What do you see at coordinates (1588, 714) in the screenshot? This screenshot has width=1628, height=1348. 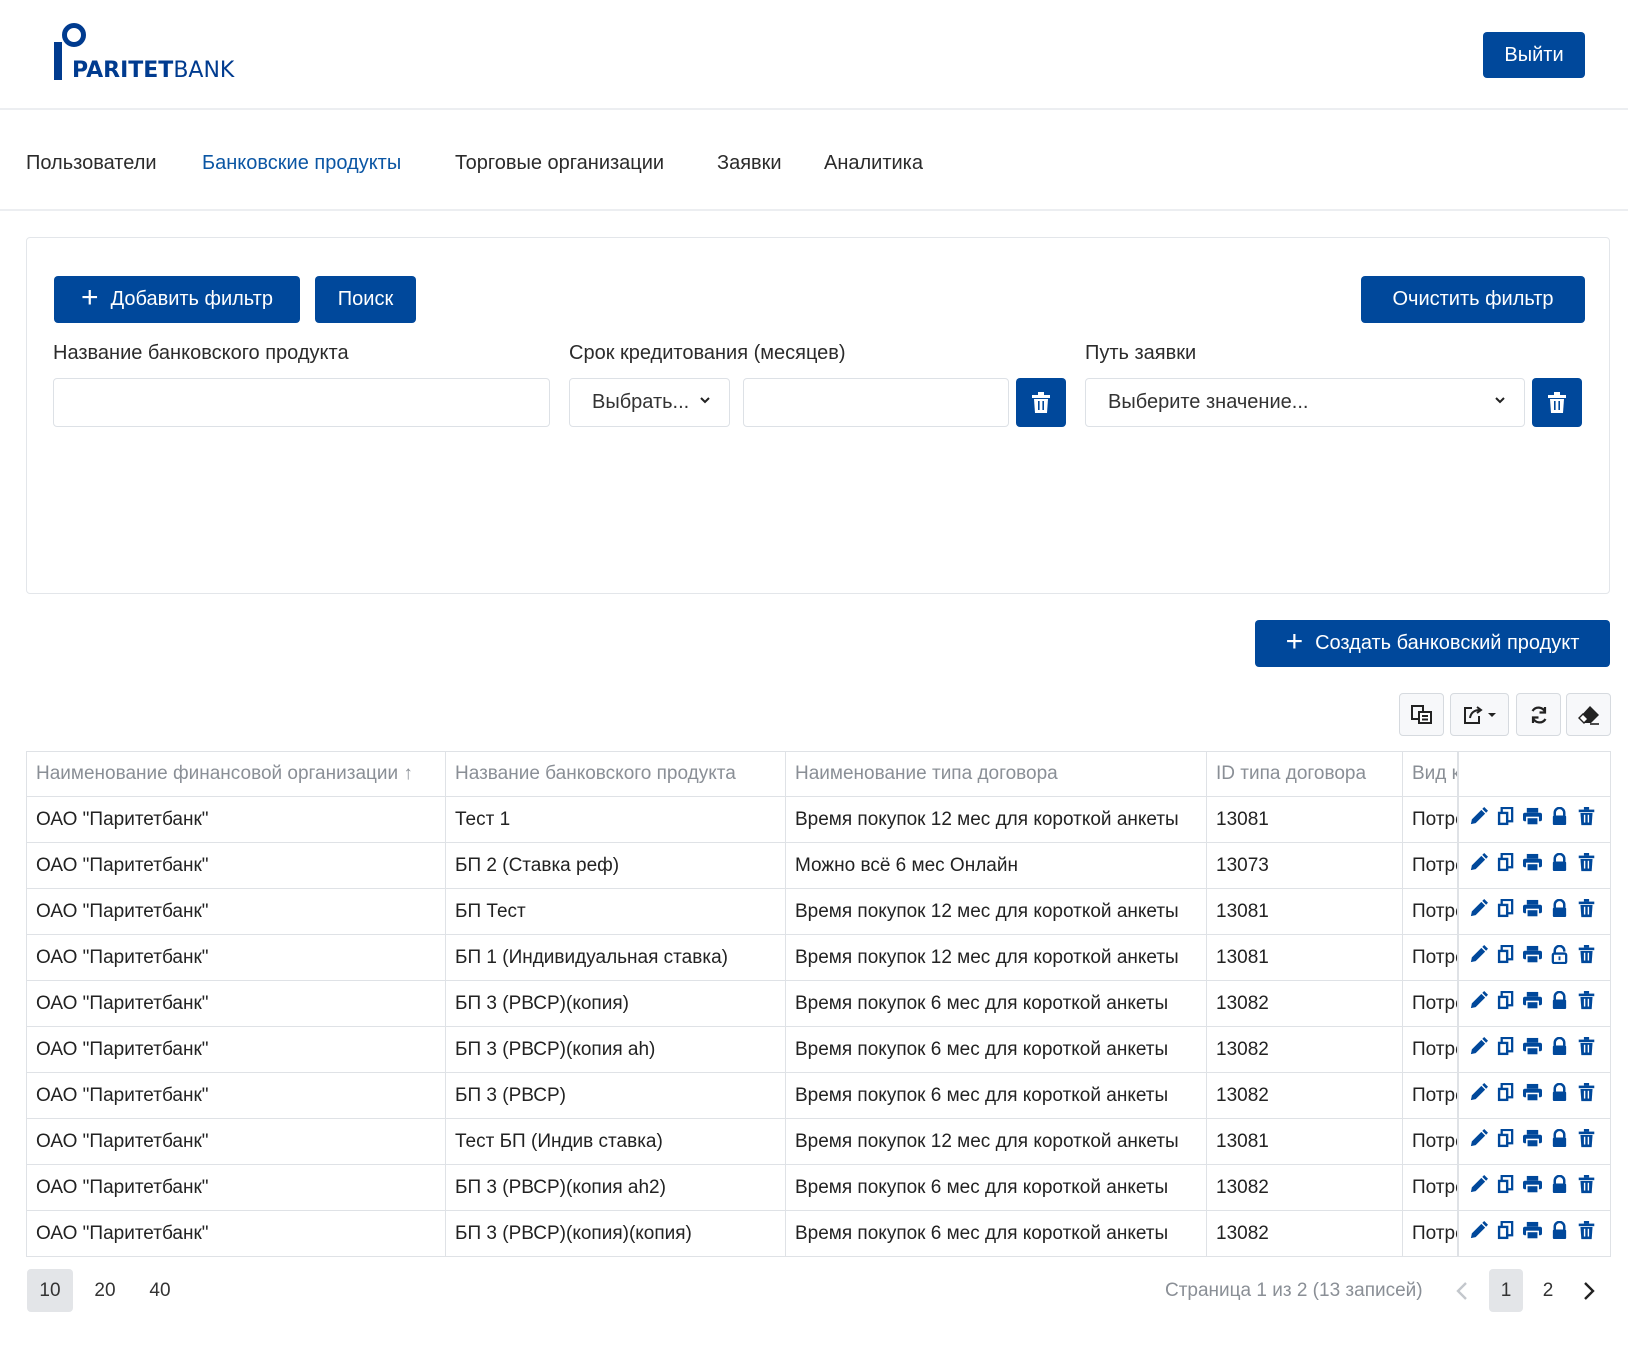 I see `clear-table-button` at bounding box center [1588, 714].